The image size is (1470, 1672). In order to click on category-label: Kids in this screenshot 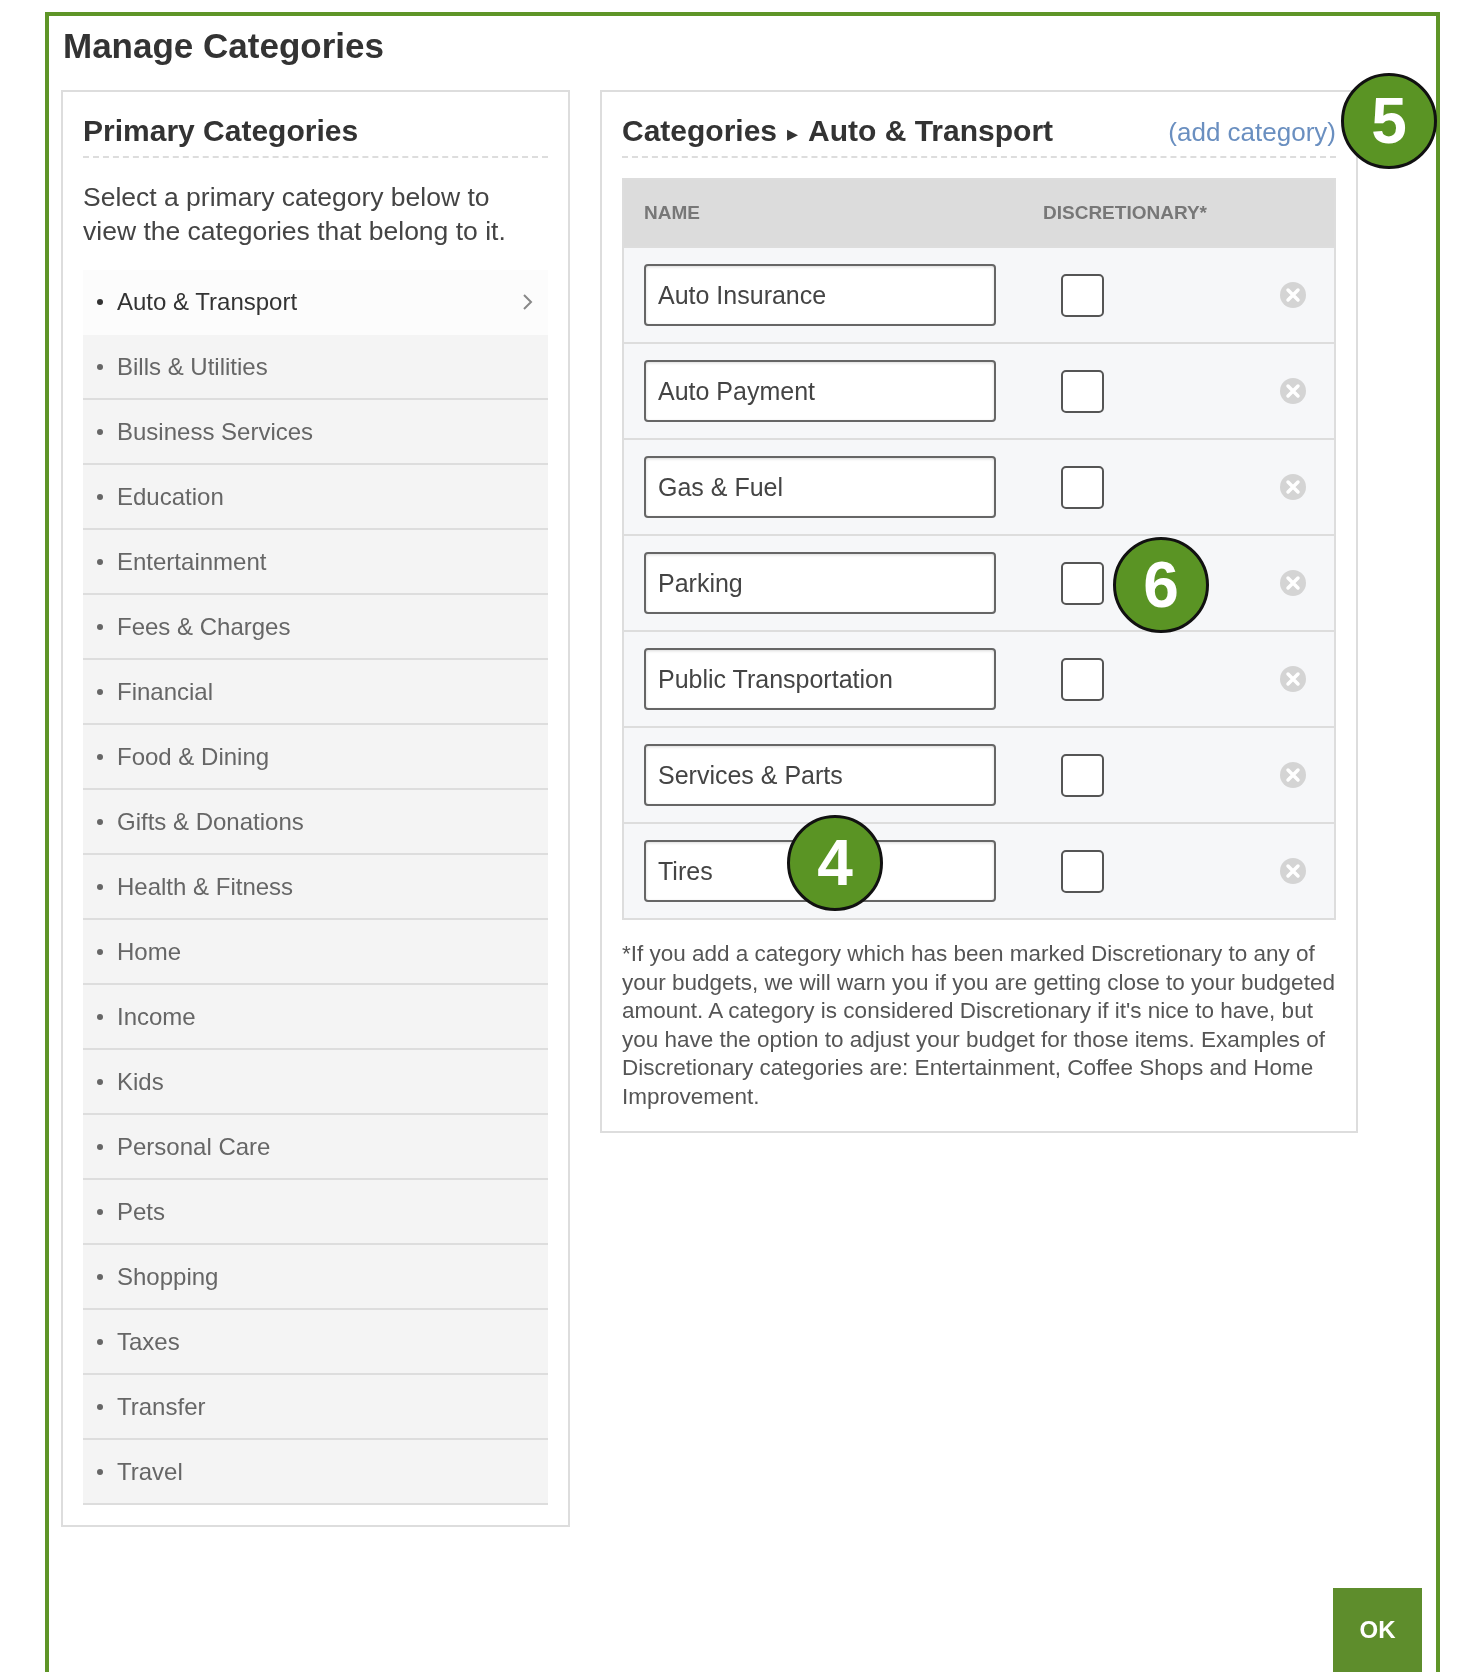, I will do `click(141, 1081)`.